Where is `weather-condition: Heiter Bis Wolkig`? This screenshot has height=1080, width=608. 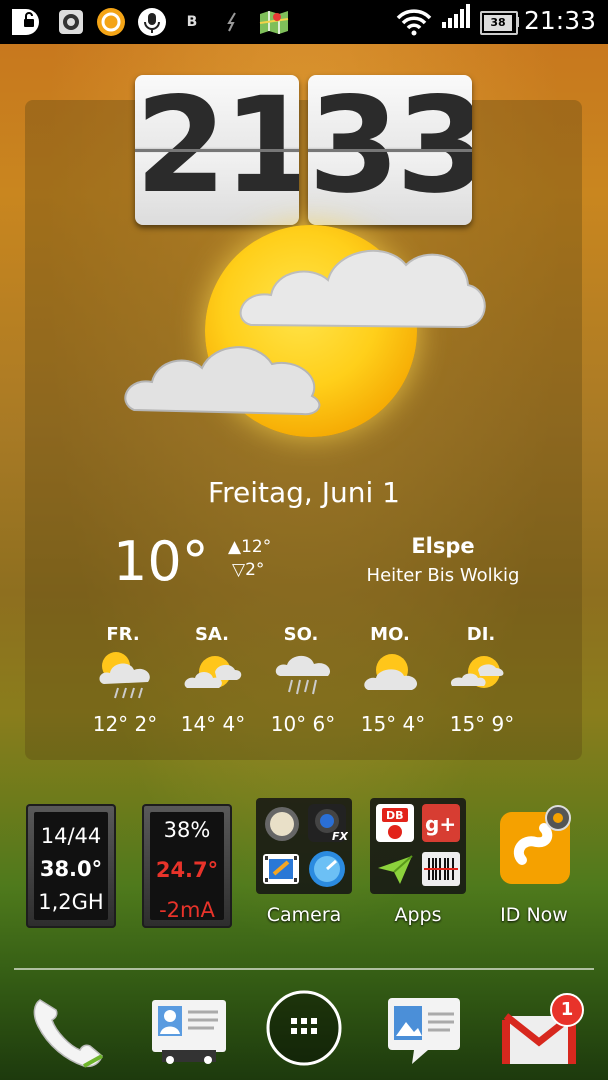
weather-condition: Heiter Bis Wolkig is located at coordinates (443, 575).